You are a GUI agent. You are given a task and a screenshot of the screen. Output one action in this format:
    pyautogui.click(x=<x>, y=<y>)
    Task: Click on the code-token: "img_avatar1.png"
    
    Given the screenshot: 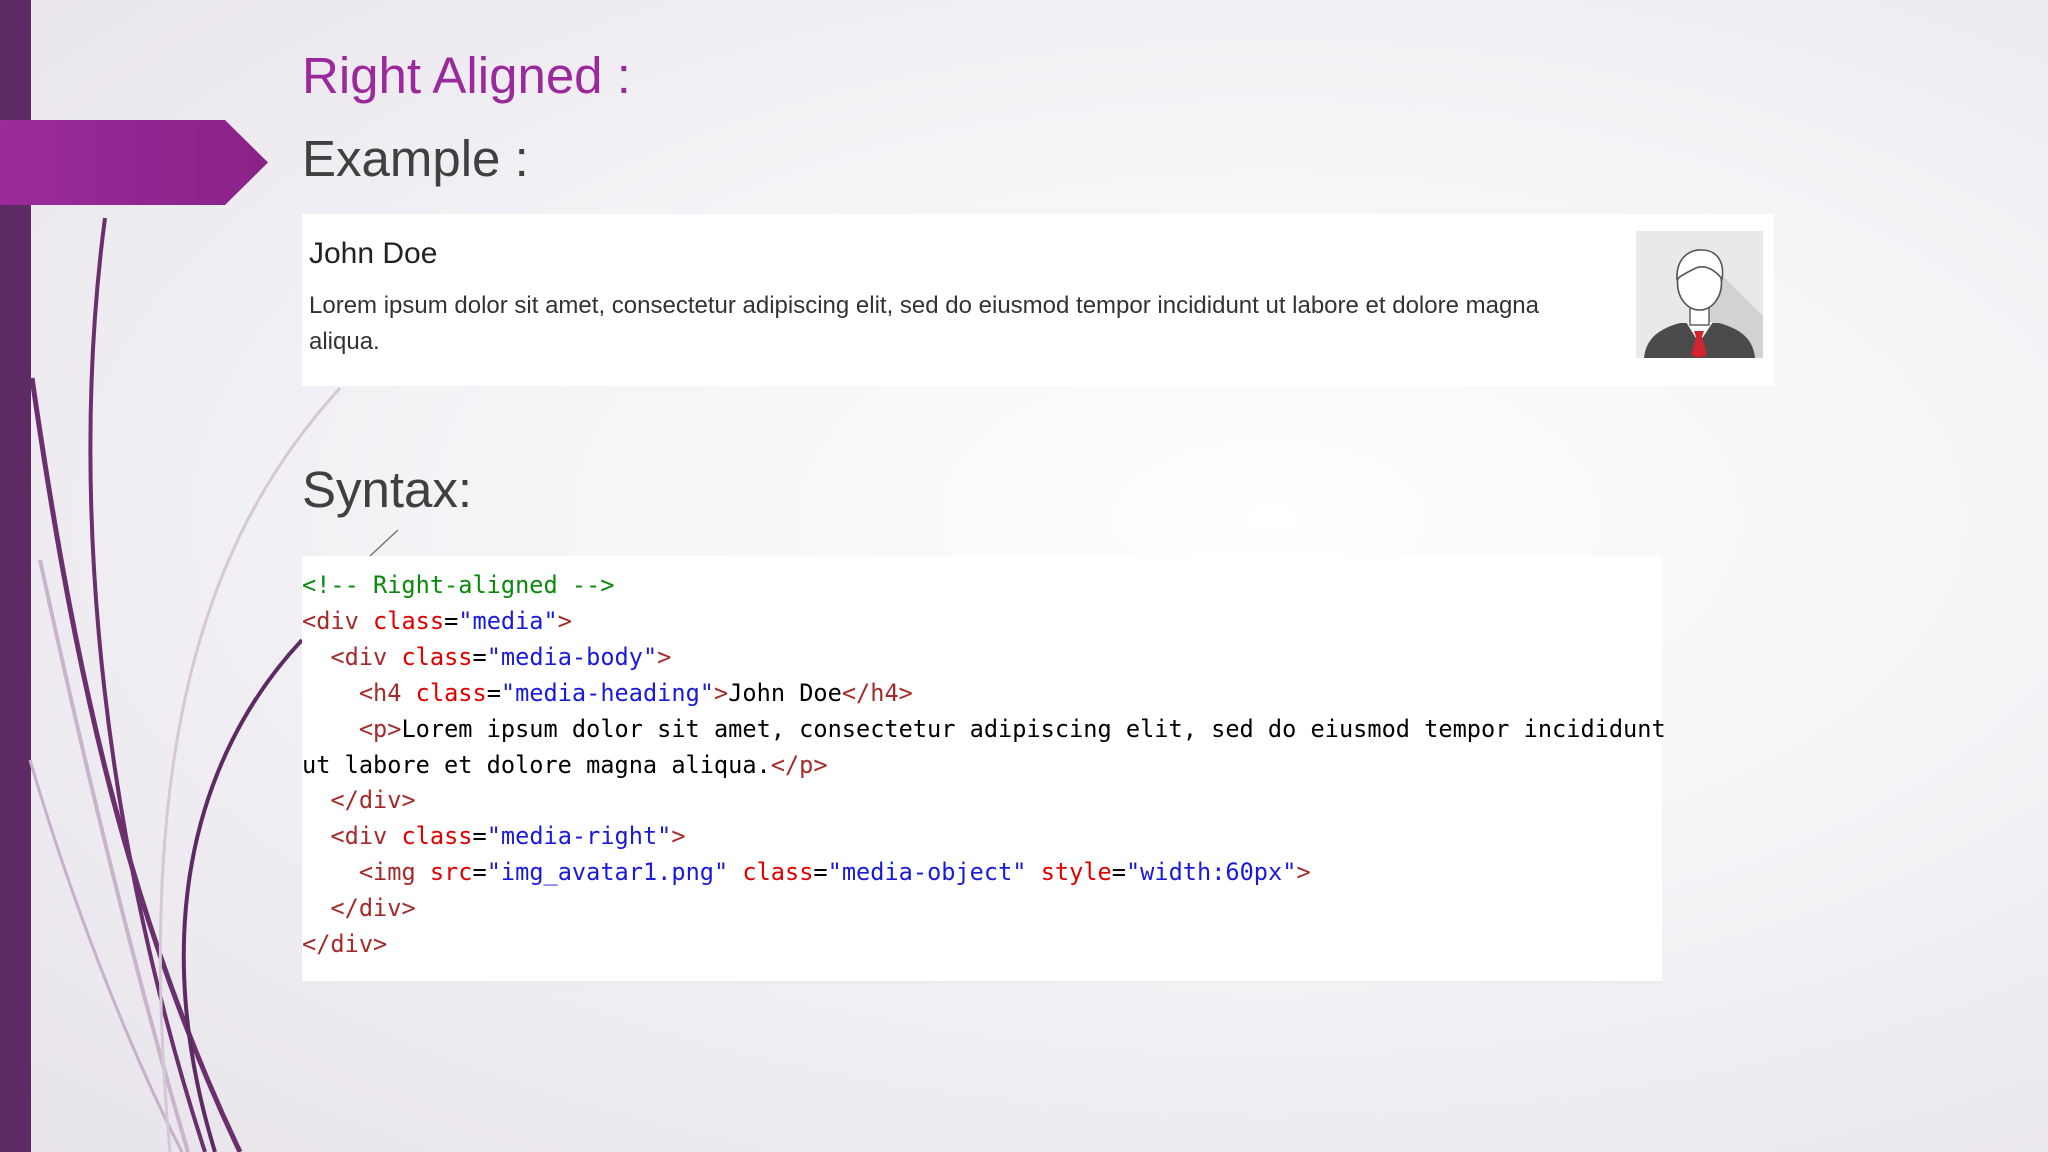 What is the action you would take?
    pyautogui.click(x=607, y=872)
    